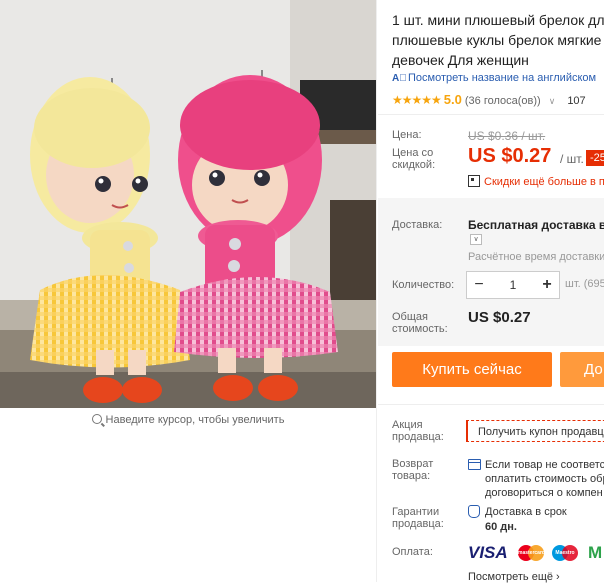 The image size is (604, 583). Describe the element at coordinates (472, 369) in the screenshot. I see `buy-now-button: Купить сейчас` at that location.